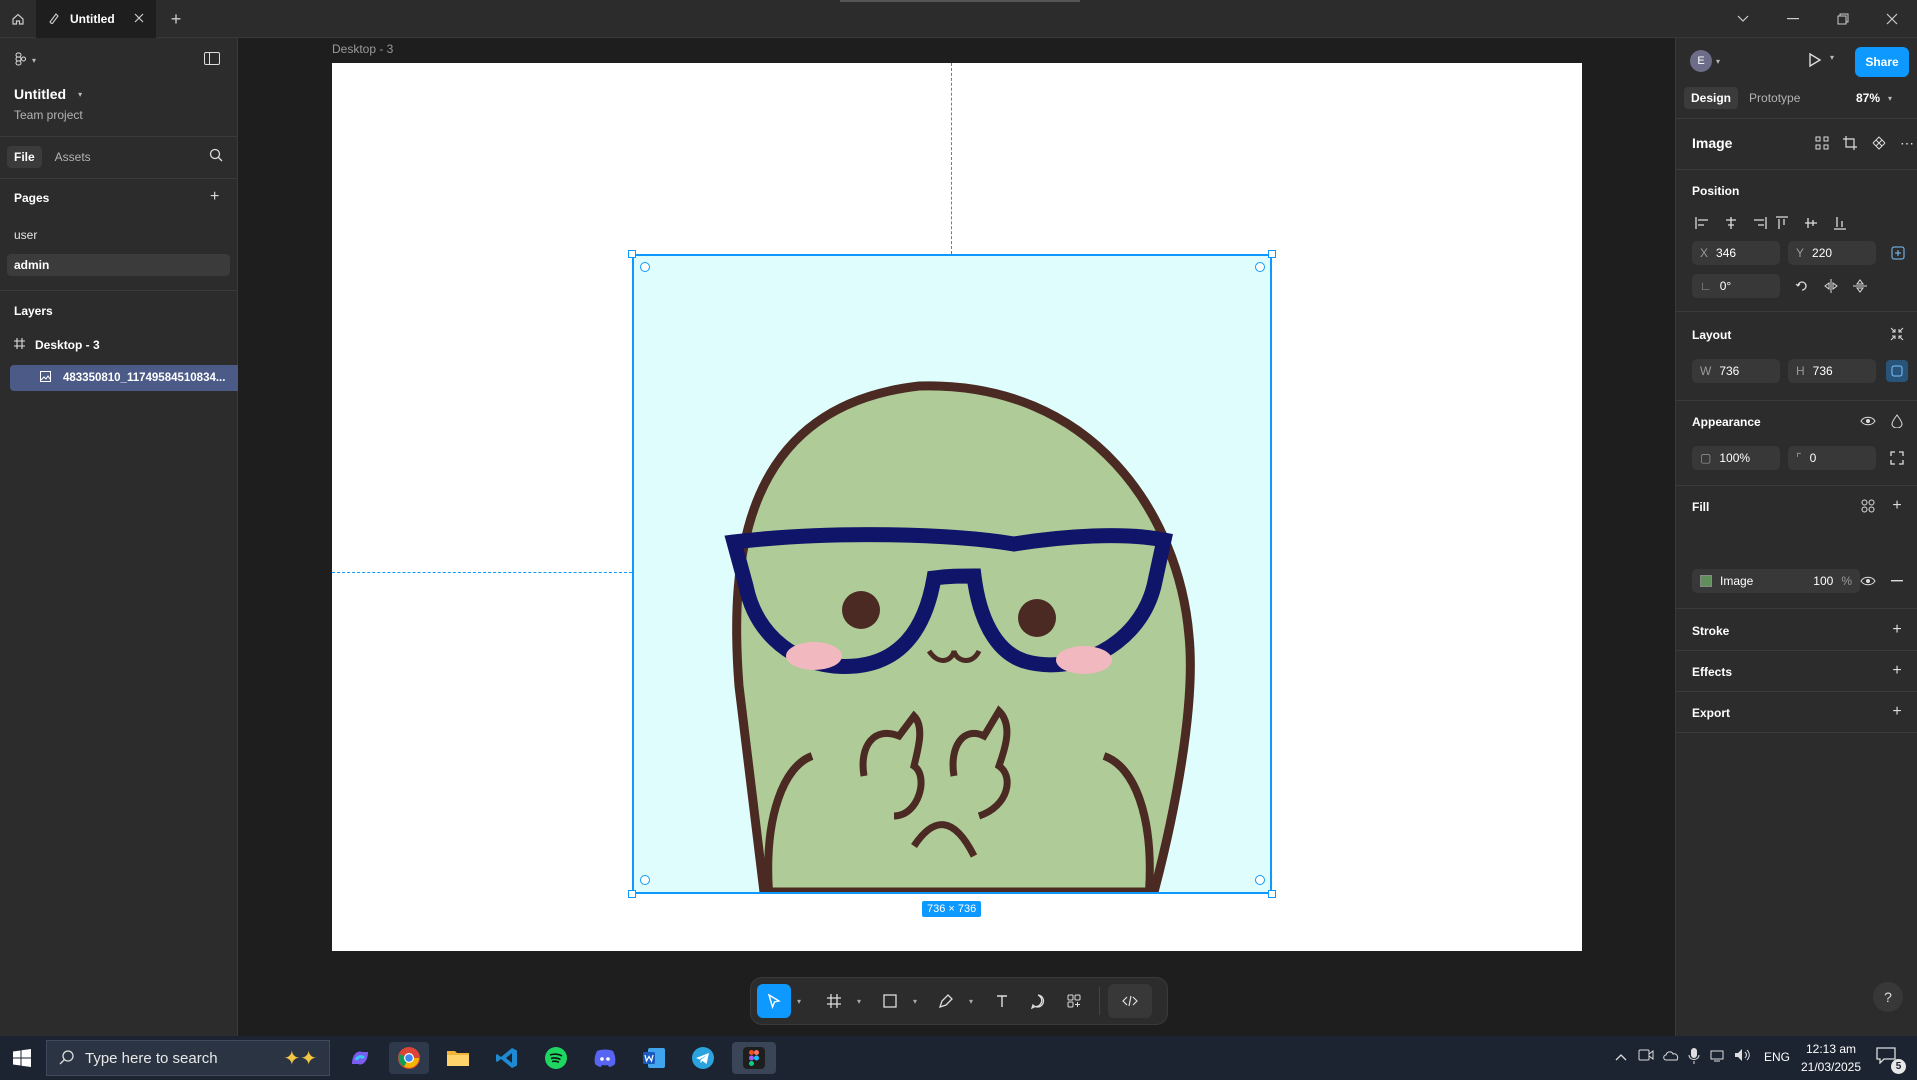  I want to click on chevron-up-icon, so click(1621, 1057).